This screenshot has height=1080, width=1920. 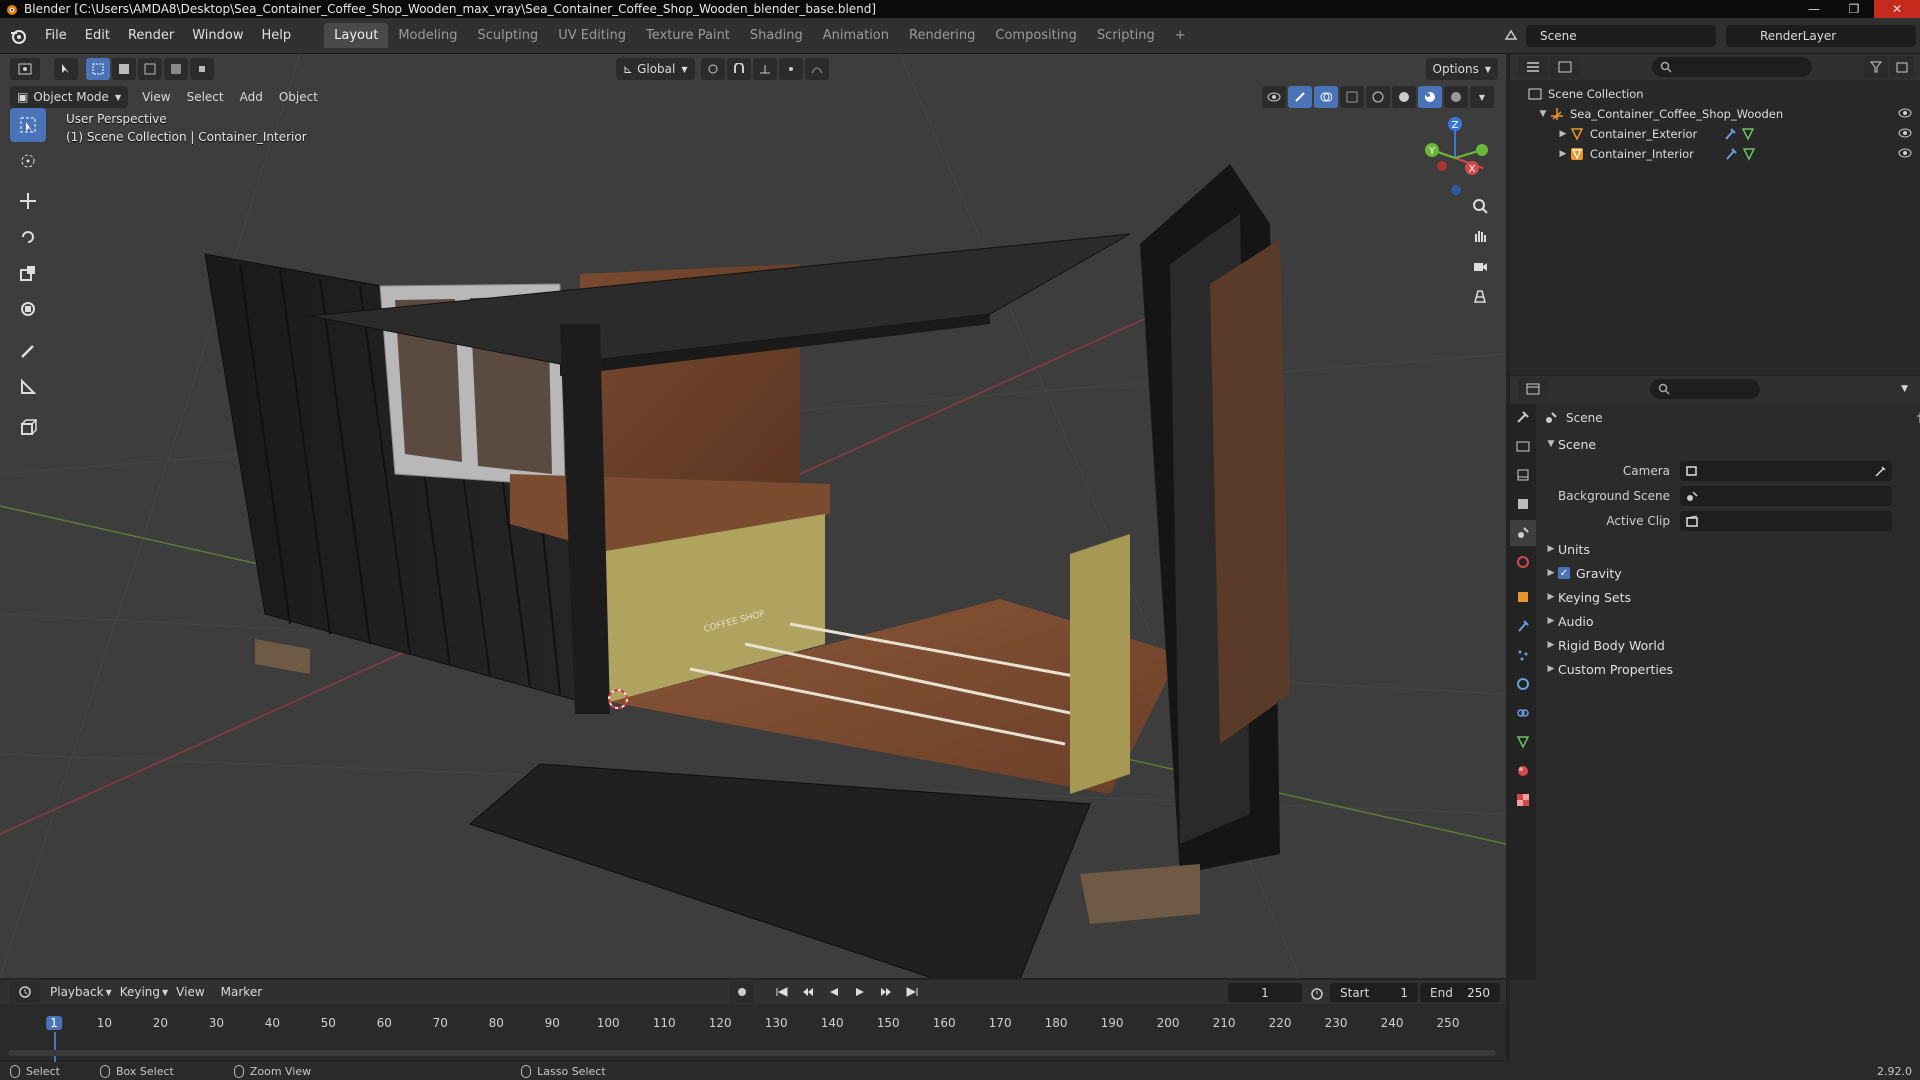 I want to click on minimize-button: —, so click(x=1814, y=9).